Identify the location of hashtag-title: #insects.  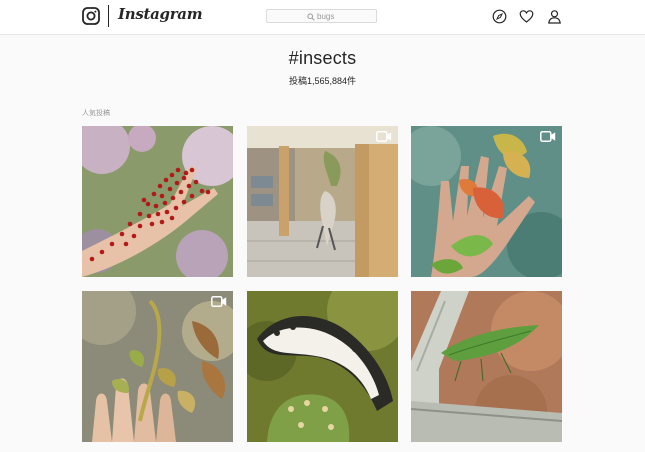
(322, 58).